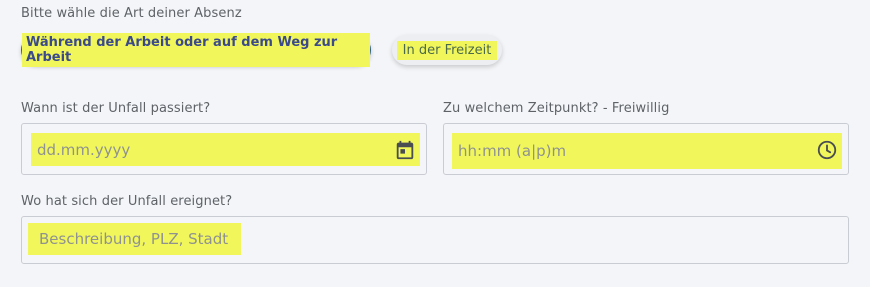 The image size is (870, 287). What do you see at coordinates (827, 152) in the screenshot?
I see `clock-icon` at bounding box center [827, 152].